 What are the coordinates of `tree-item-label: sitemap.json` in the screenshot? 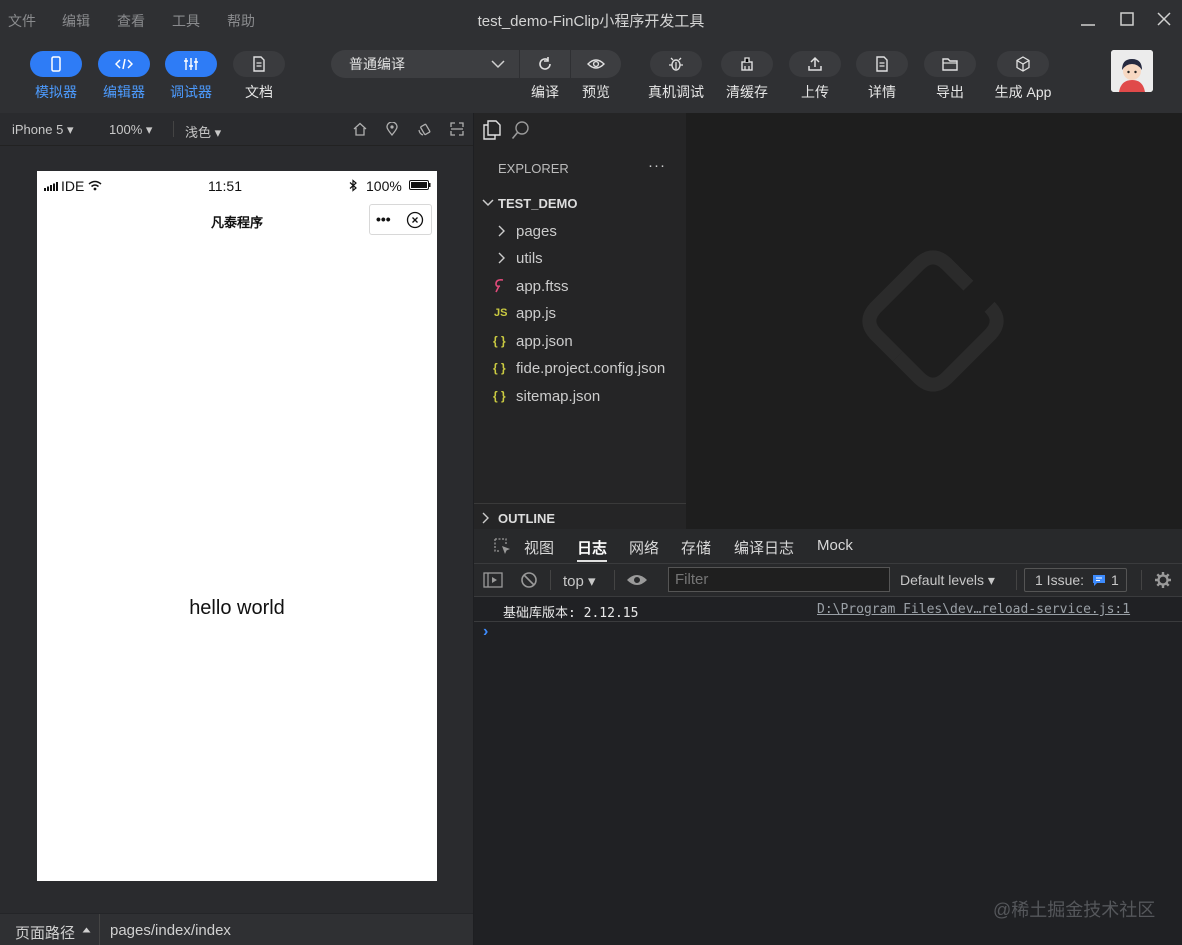 It's located at (558, 396).